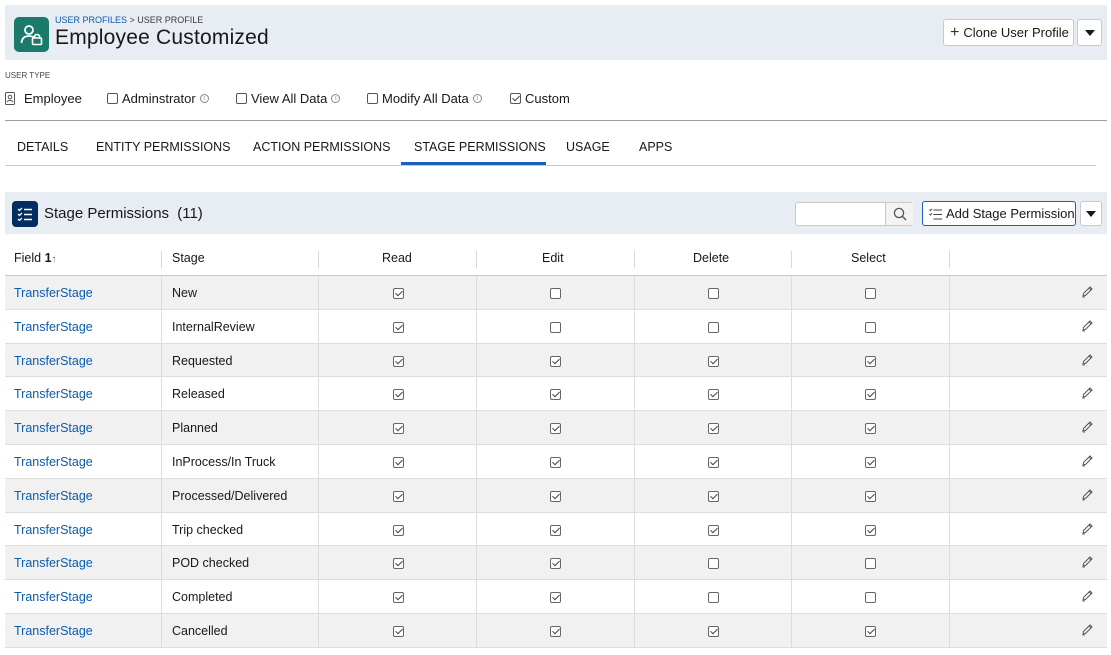 The image size is (1111, 655). What do you see at coordinates (288, 98) in the screenshot?
I see `user-type-view-all-data: View All Data i` at bounding box center [288, 98].